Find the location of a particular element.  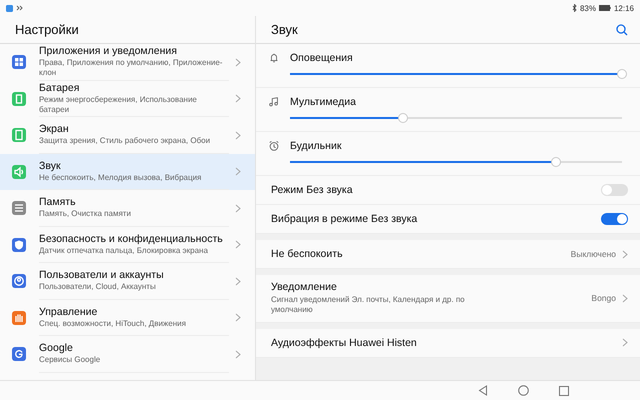

setting-value: Bongo is located at coordinates (603, 298).